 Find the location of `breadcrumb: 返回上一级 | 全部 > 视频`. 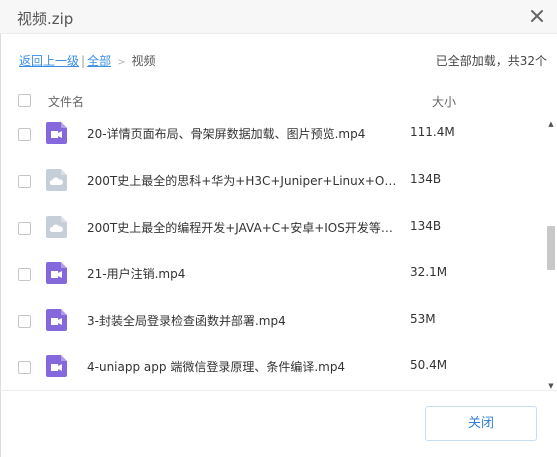

breadcrumb: 返回上一级 | 全部 > 视频 is located at coordinates (87, 60).